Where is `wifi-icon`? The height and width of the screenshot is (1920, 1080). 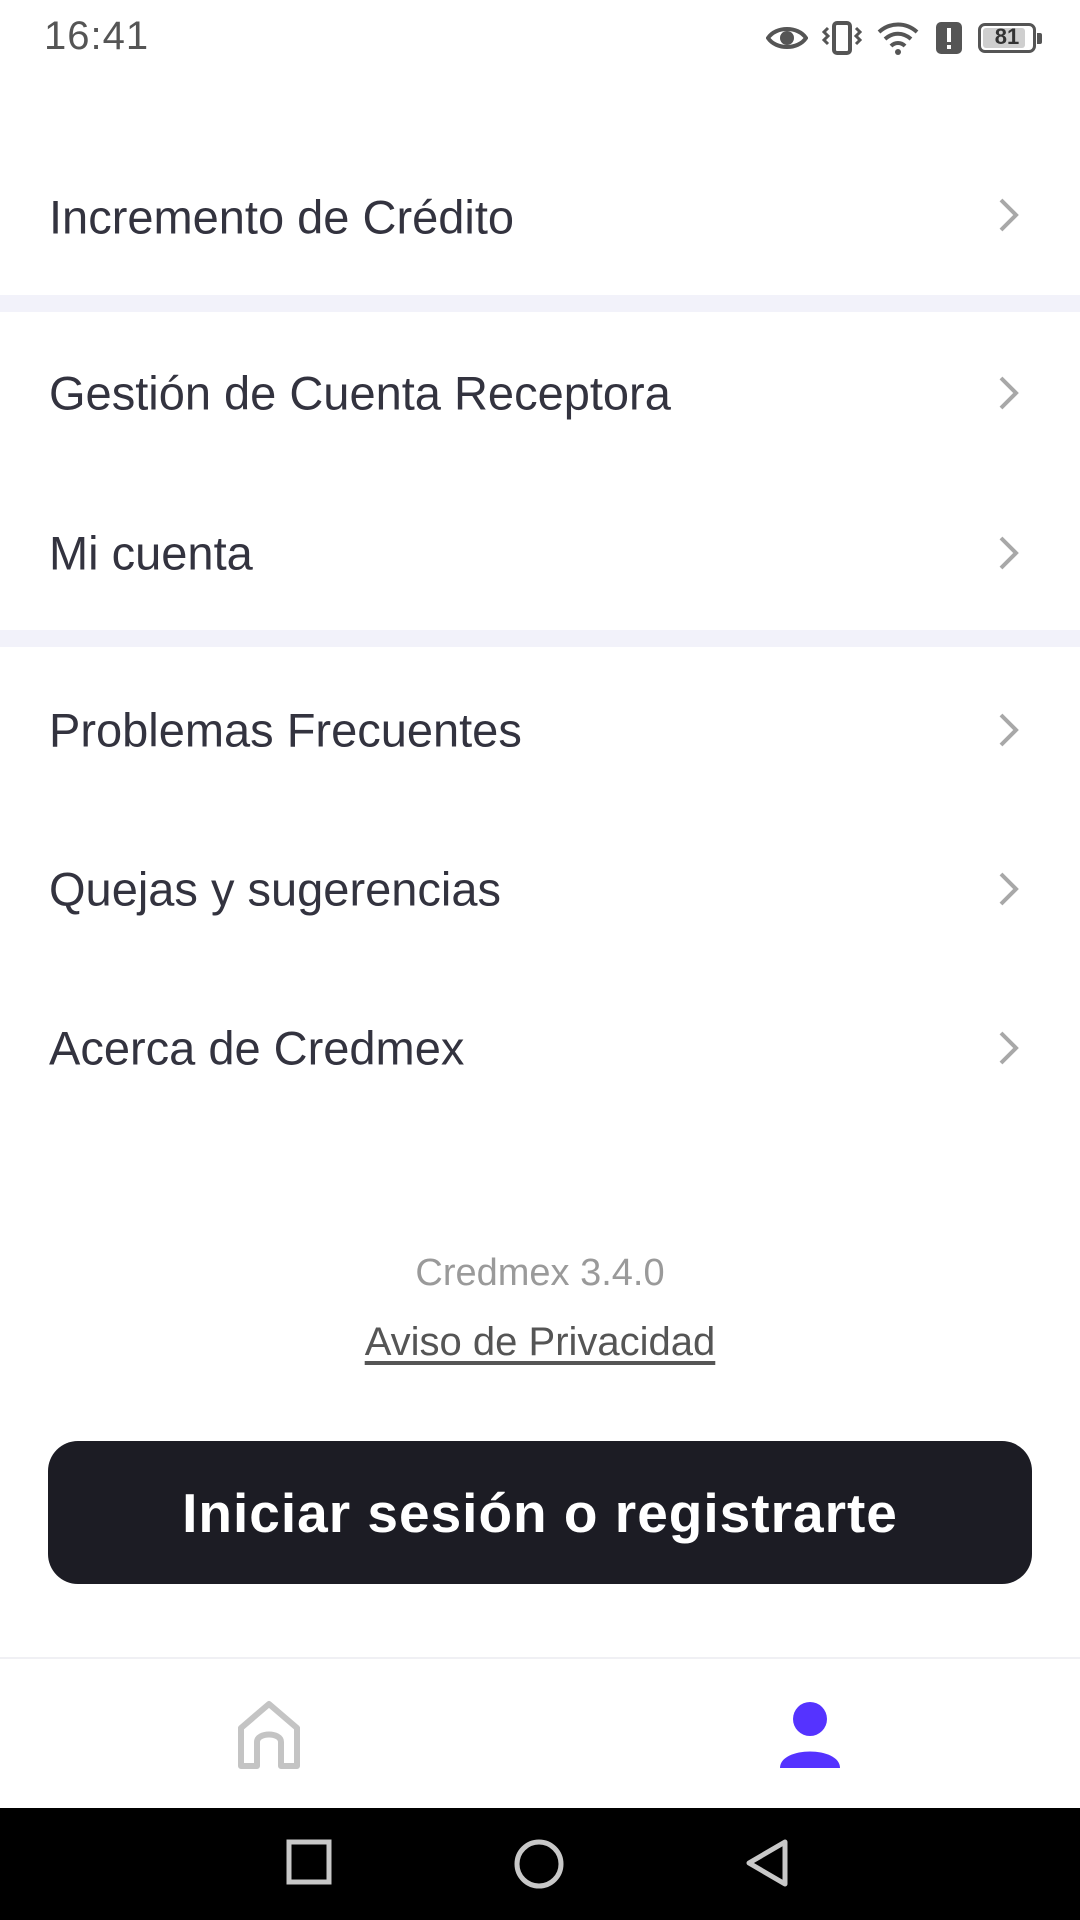
wifi-icon is located at coordinates (898, 38).